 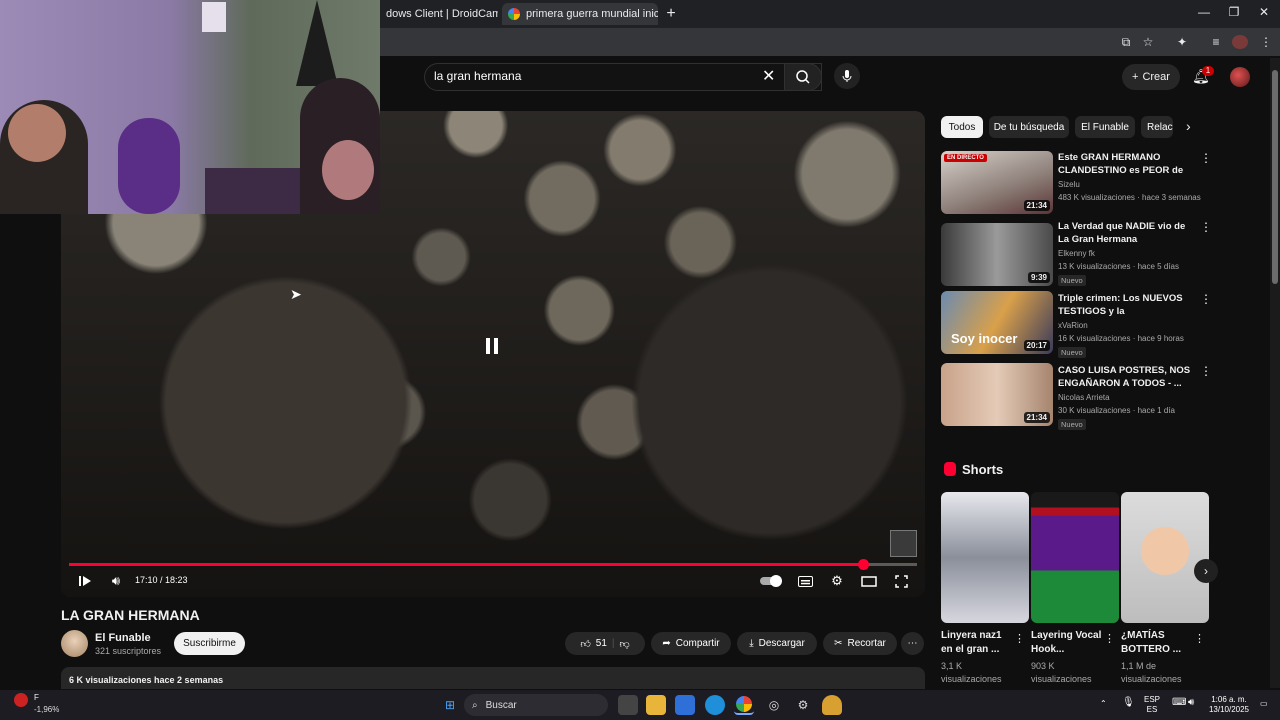 What do you see at coordinates (1151, 77) in the screenshot?
I see `create-button: + Crear` at bounding box center [1151, 77].